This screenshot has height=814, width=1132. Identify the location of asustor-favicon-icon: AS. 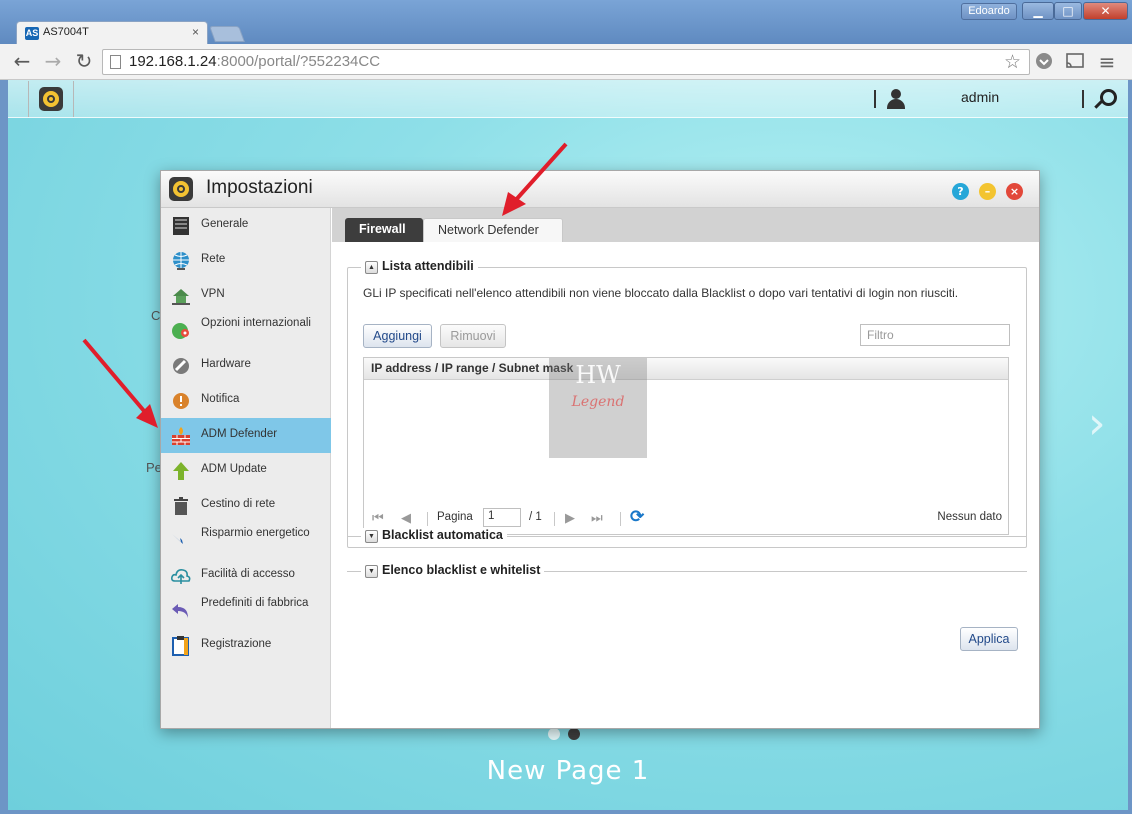
(32, 33).